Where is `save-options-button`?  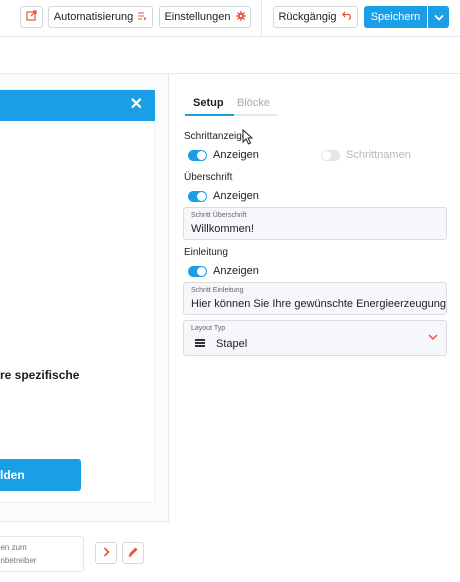 save-options-button is located at coordinates (438, 17).